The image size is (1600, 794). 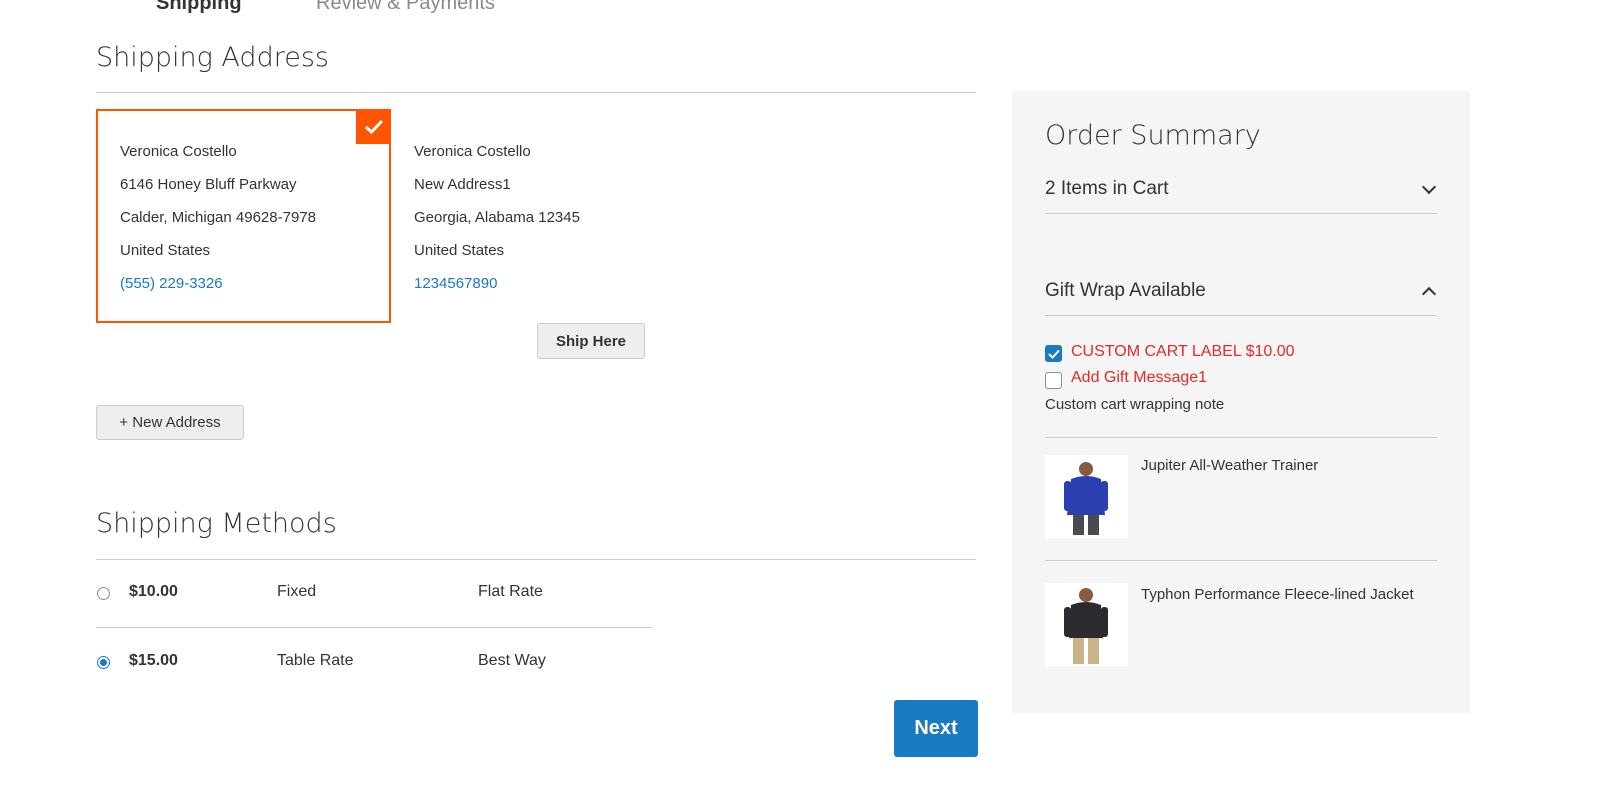 What do you see at coordinates (1107, 189) in the screenshot?
I see `items-in-cart-toggle: 2 Items in Cart` at bounding box center [1107, 189].